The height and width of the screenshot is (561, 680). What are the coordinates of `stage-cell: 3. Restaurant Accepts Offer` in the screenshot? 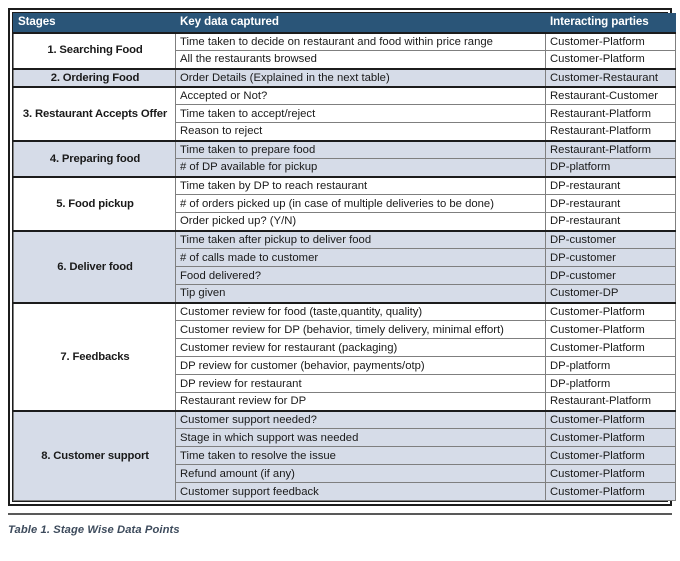 It's located at (94, 113).